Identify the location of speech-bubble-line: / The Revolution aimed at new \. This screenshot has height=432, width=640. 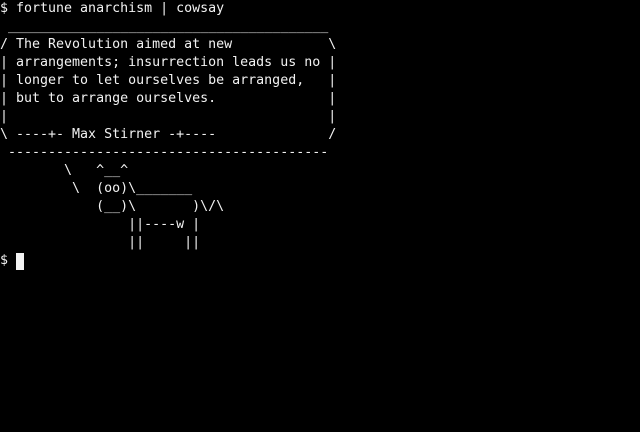
(168, 44).